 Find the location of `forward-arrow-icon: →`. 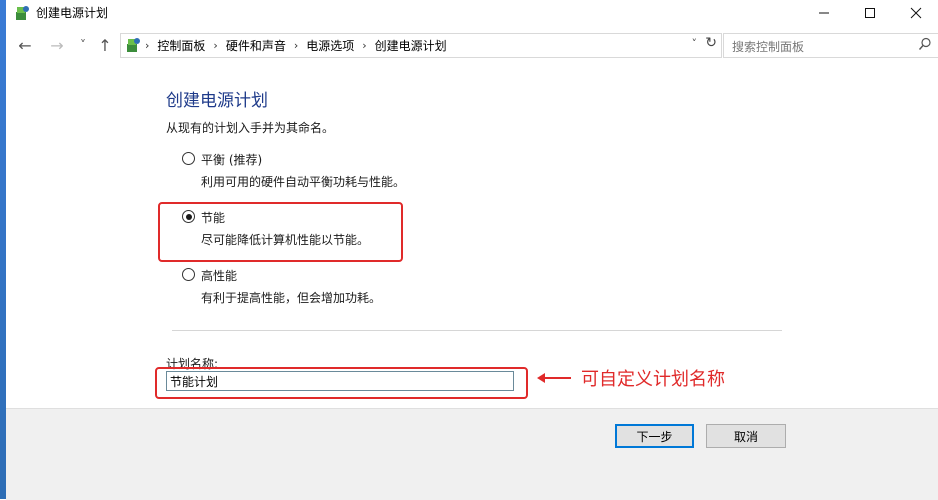

forward-arrow-icon: → is located at coordinates (57, 45).